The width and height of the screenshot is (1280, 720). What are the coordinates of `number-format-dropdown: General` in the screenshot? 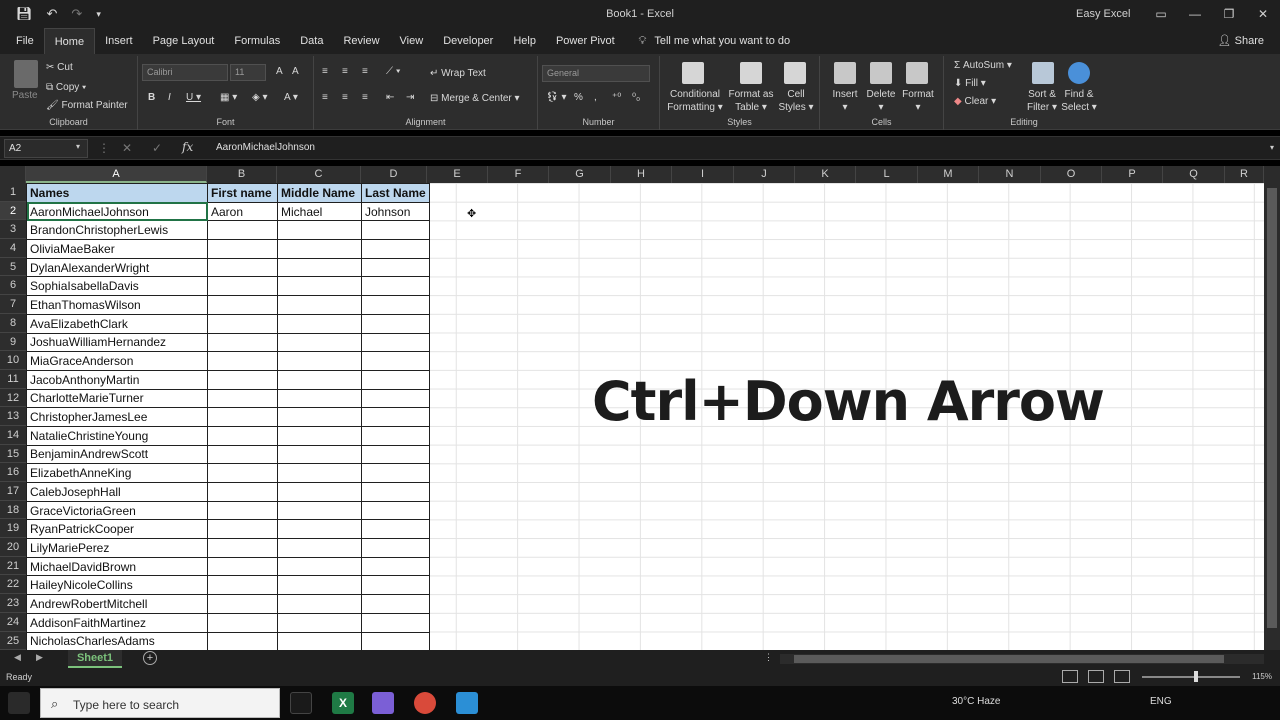 It's located at (596, 73).